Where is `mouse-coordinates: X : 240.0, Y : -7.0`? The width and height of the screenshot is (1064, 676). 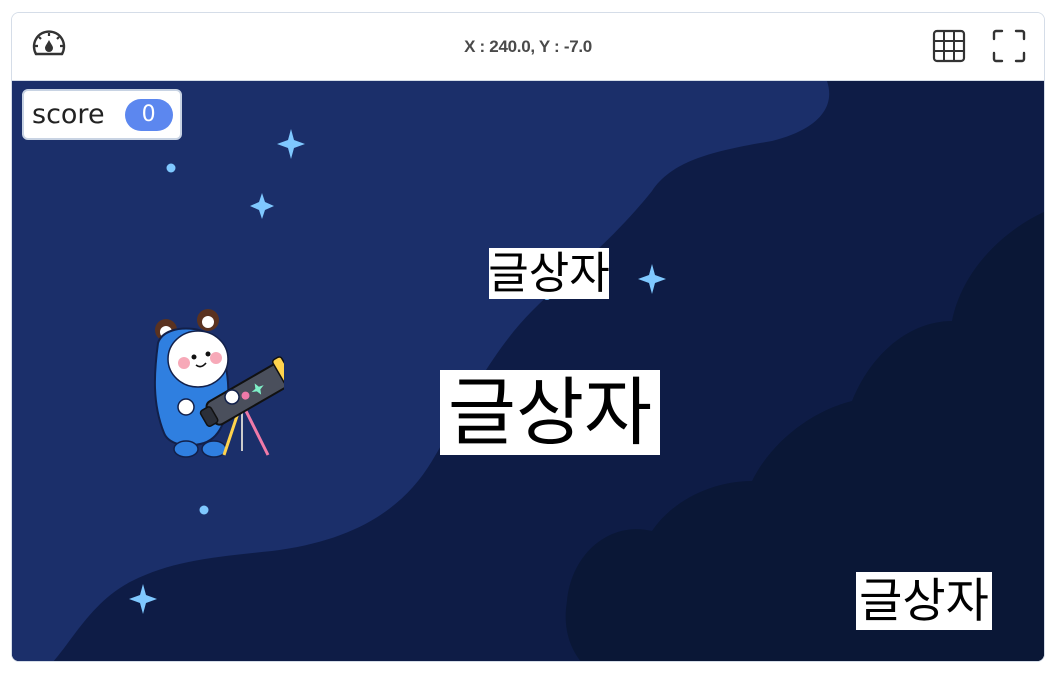
mouse-coordinates: X : 240.0, Y : -7.0 is located at coordinates (528, 46).